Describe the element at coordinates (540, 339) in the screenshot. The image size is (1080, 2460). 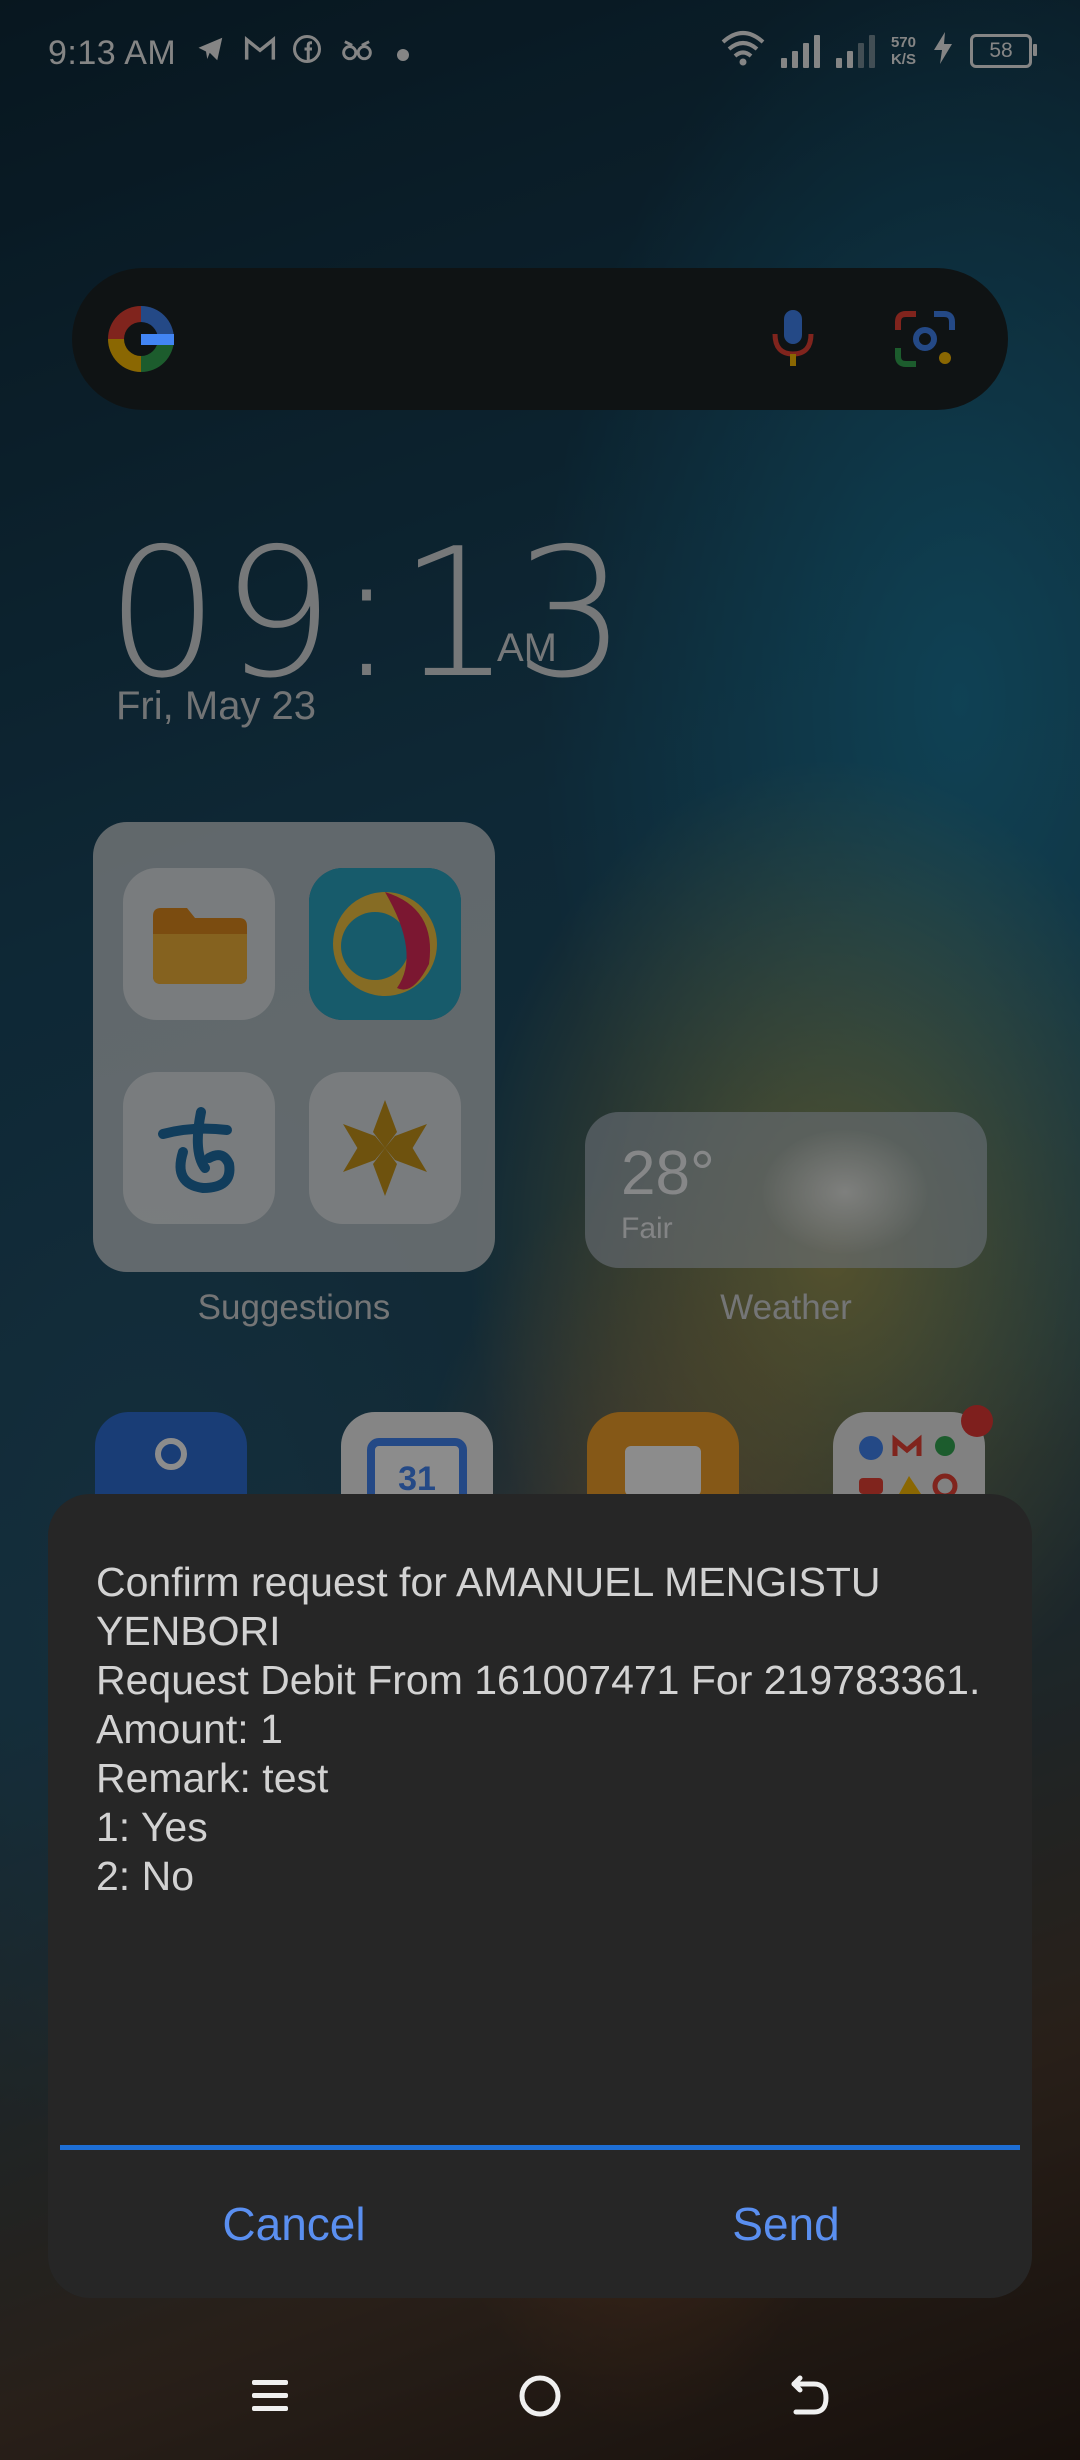
I see `google-search-bar` at that location.